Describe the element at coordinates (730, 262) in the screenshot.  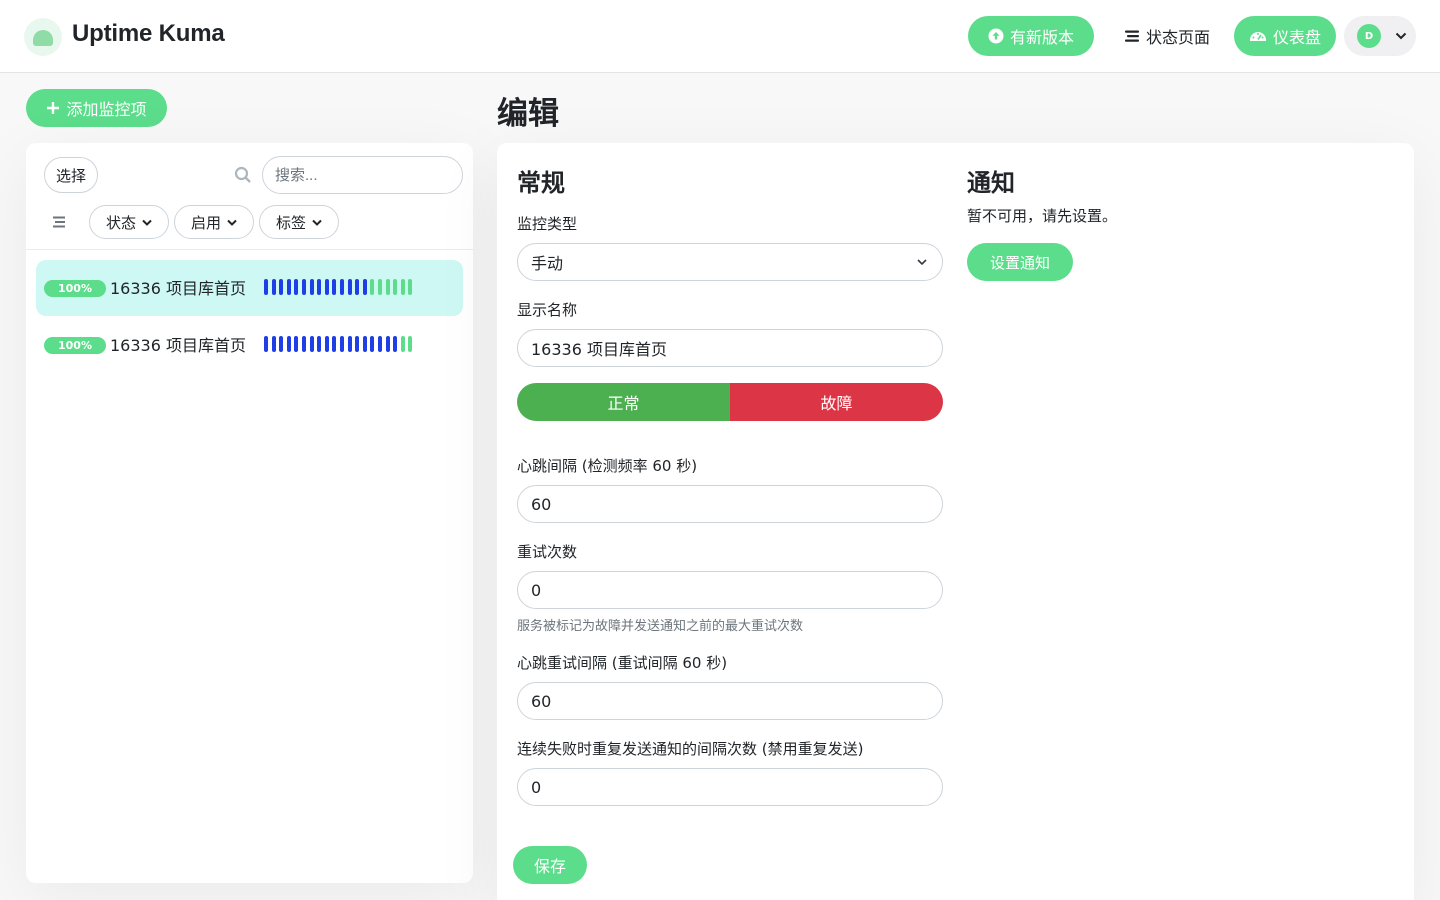
I see `monitor-type-select: 手动` at that location.